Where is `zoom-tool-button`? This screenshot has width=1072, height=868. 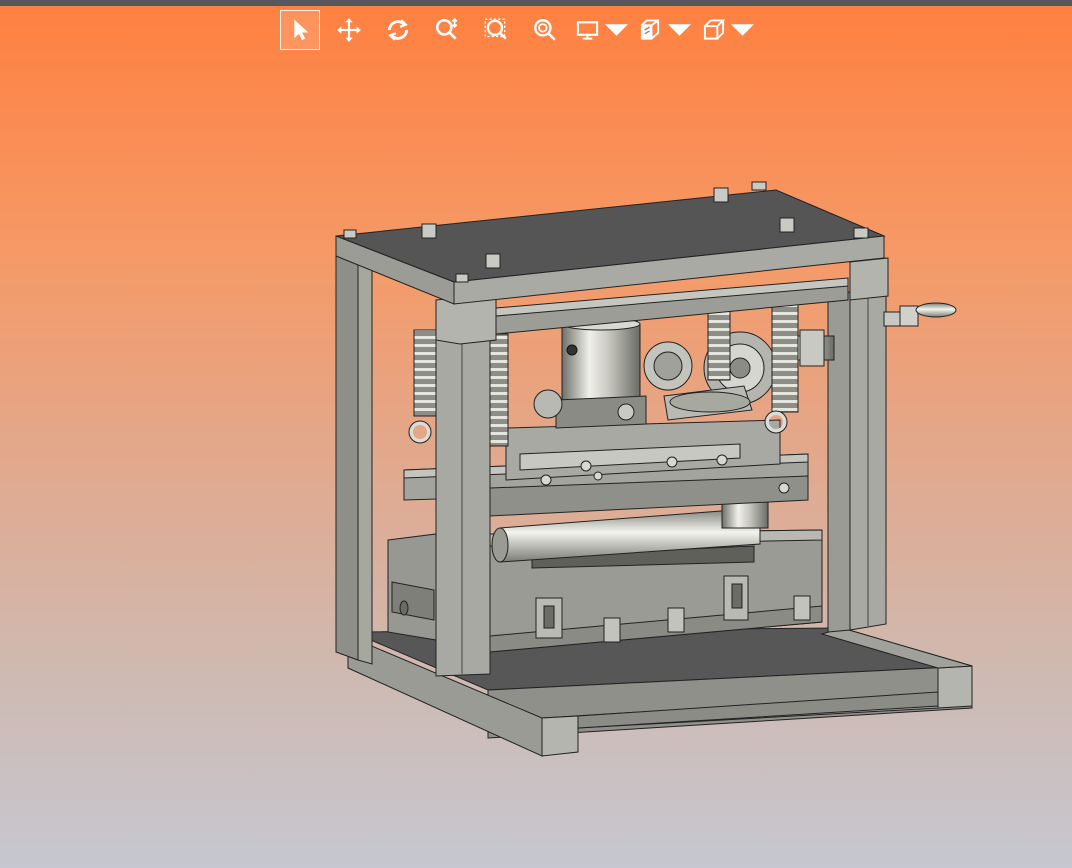
zoom-tool-button is located at coordinates (447, 30).